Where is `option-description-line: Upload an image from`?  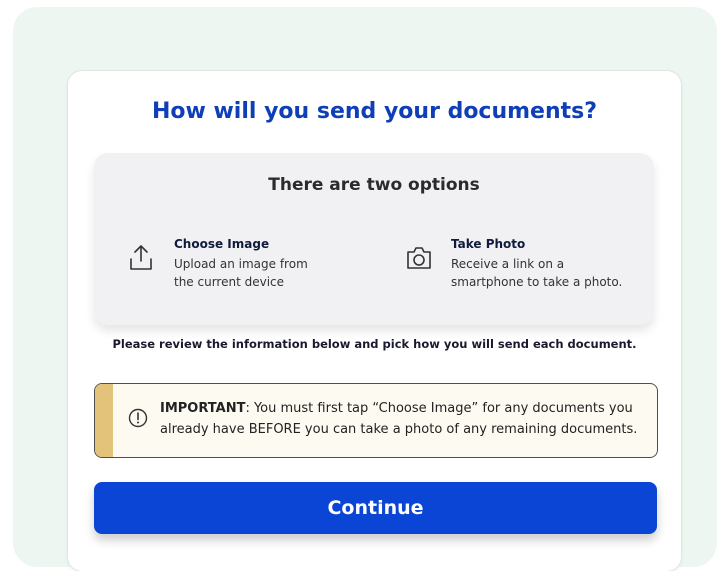
option-description-line: Upload an image from is located at coordinates (241, 264).